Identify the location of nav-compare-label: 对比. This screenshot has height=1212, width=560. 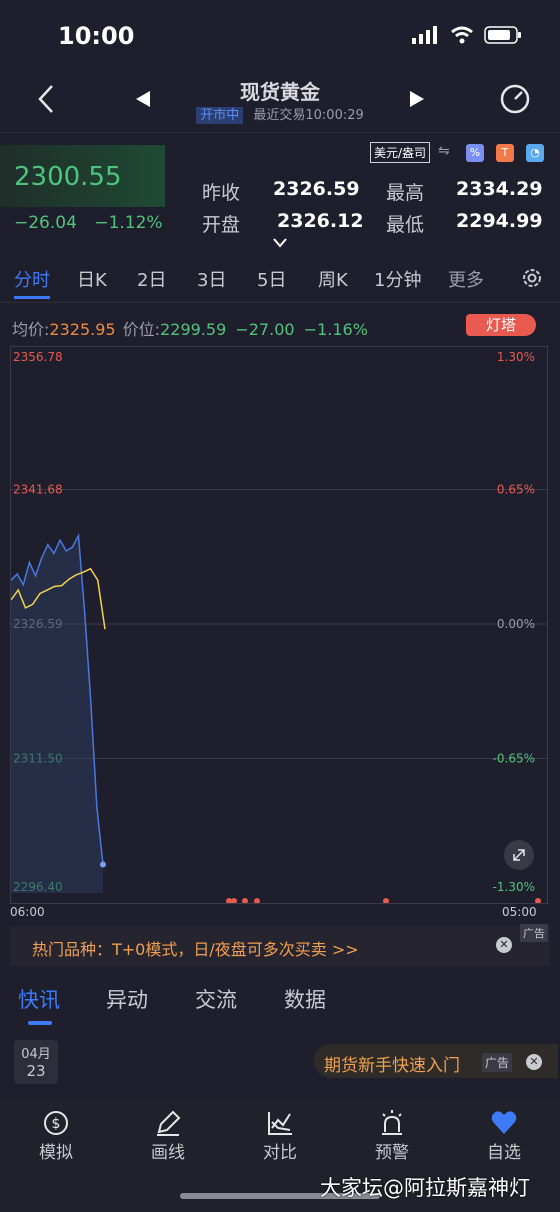
(280, 1153).